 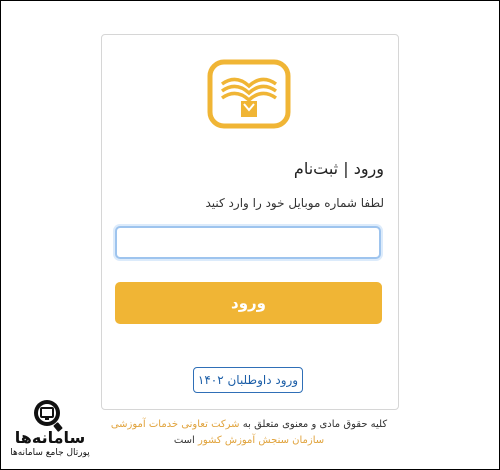 I want to click on footer-link-sanjesh: سازمان سنجش آموزش کشور, so click(x=261, y=440).